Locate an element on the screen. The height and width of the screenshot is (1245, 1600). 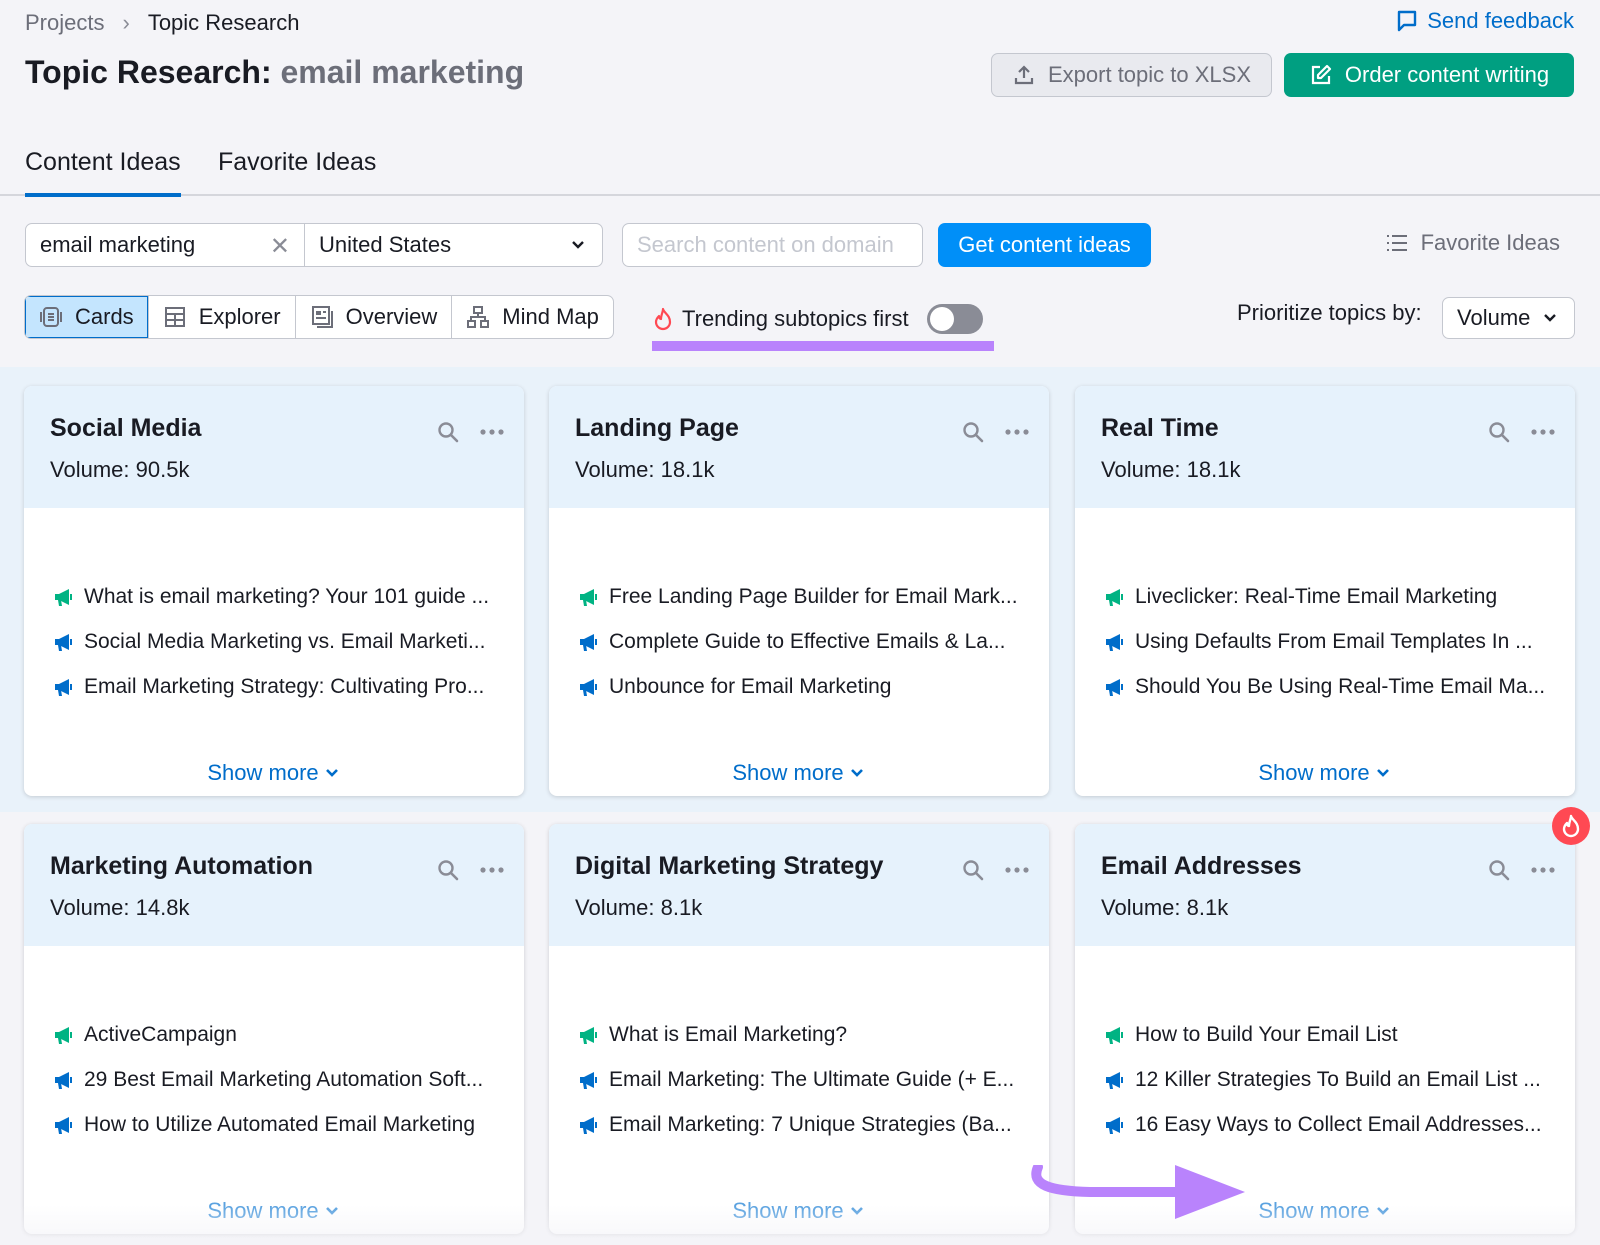
tab-favorite-ideas: Favorite Ideas is located at coordinates (297, 170).